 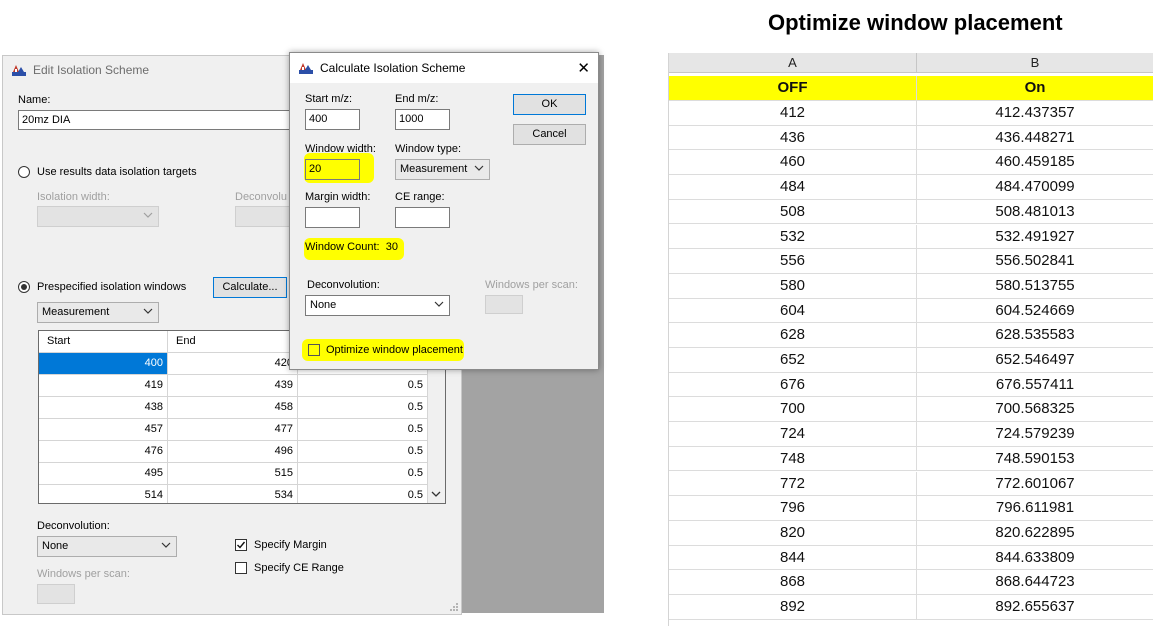 I want to click on calc-windows-per-scan-field, so click(x=504, y=304).